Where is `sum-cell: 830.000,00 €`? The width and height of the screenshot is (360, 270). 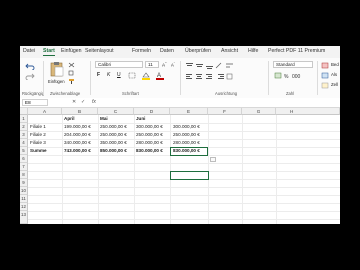
sum-cell: 830.000,00 € is located at coordinates (149, 151).